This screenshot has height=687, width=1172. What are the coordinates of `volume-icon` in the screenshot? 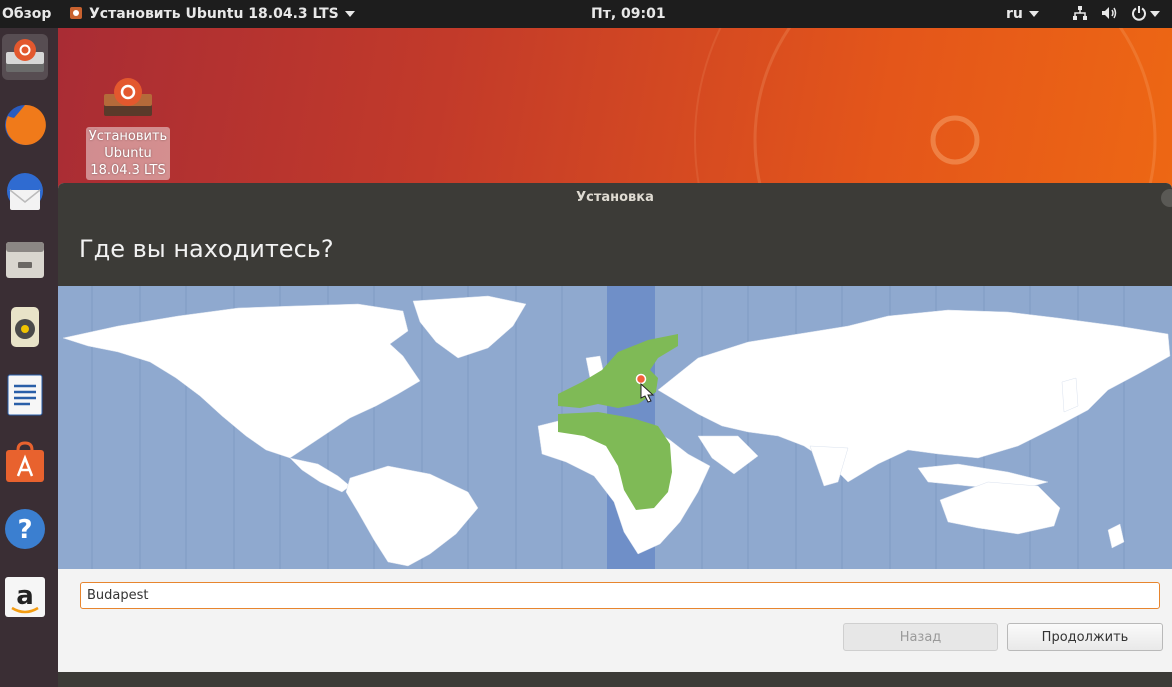 It's located at (1110, 14).